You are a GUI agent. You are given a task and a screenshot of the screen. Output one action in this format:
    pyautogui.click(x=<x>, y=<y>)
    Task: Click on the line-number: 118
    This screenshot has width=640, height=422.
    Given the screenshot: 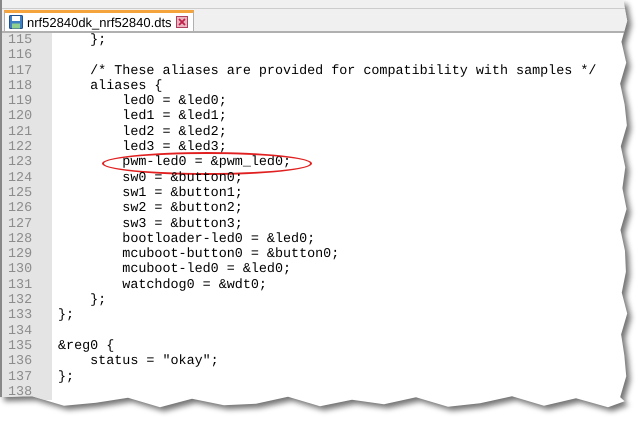 What is the action you would take?
    pyautogui.click(x=27, y=86)
    